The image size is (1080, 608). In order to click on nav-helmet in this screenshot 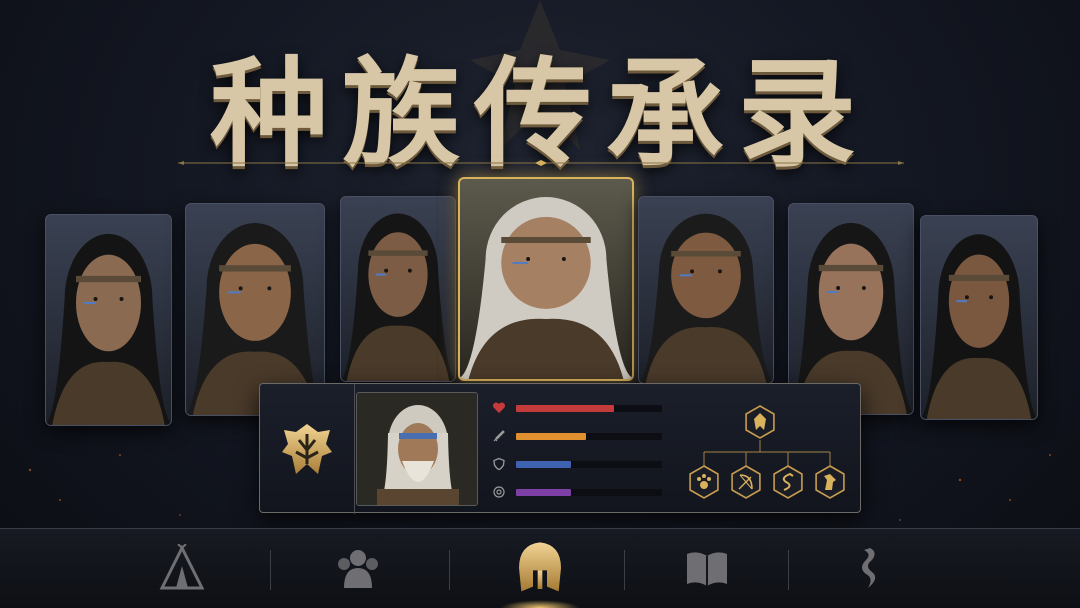, I will do `click(540, 568)`.